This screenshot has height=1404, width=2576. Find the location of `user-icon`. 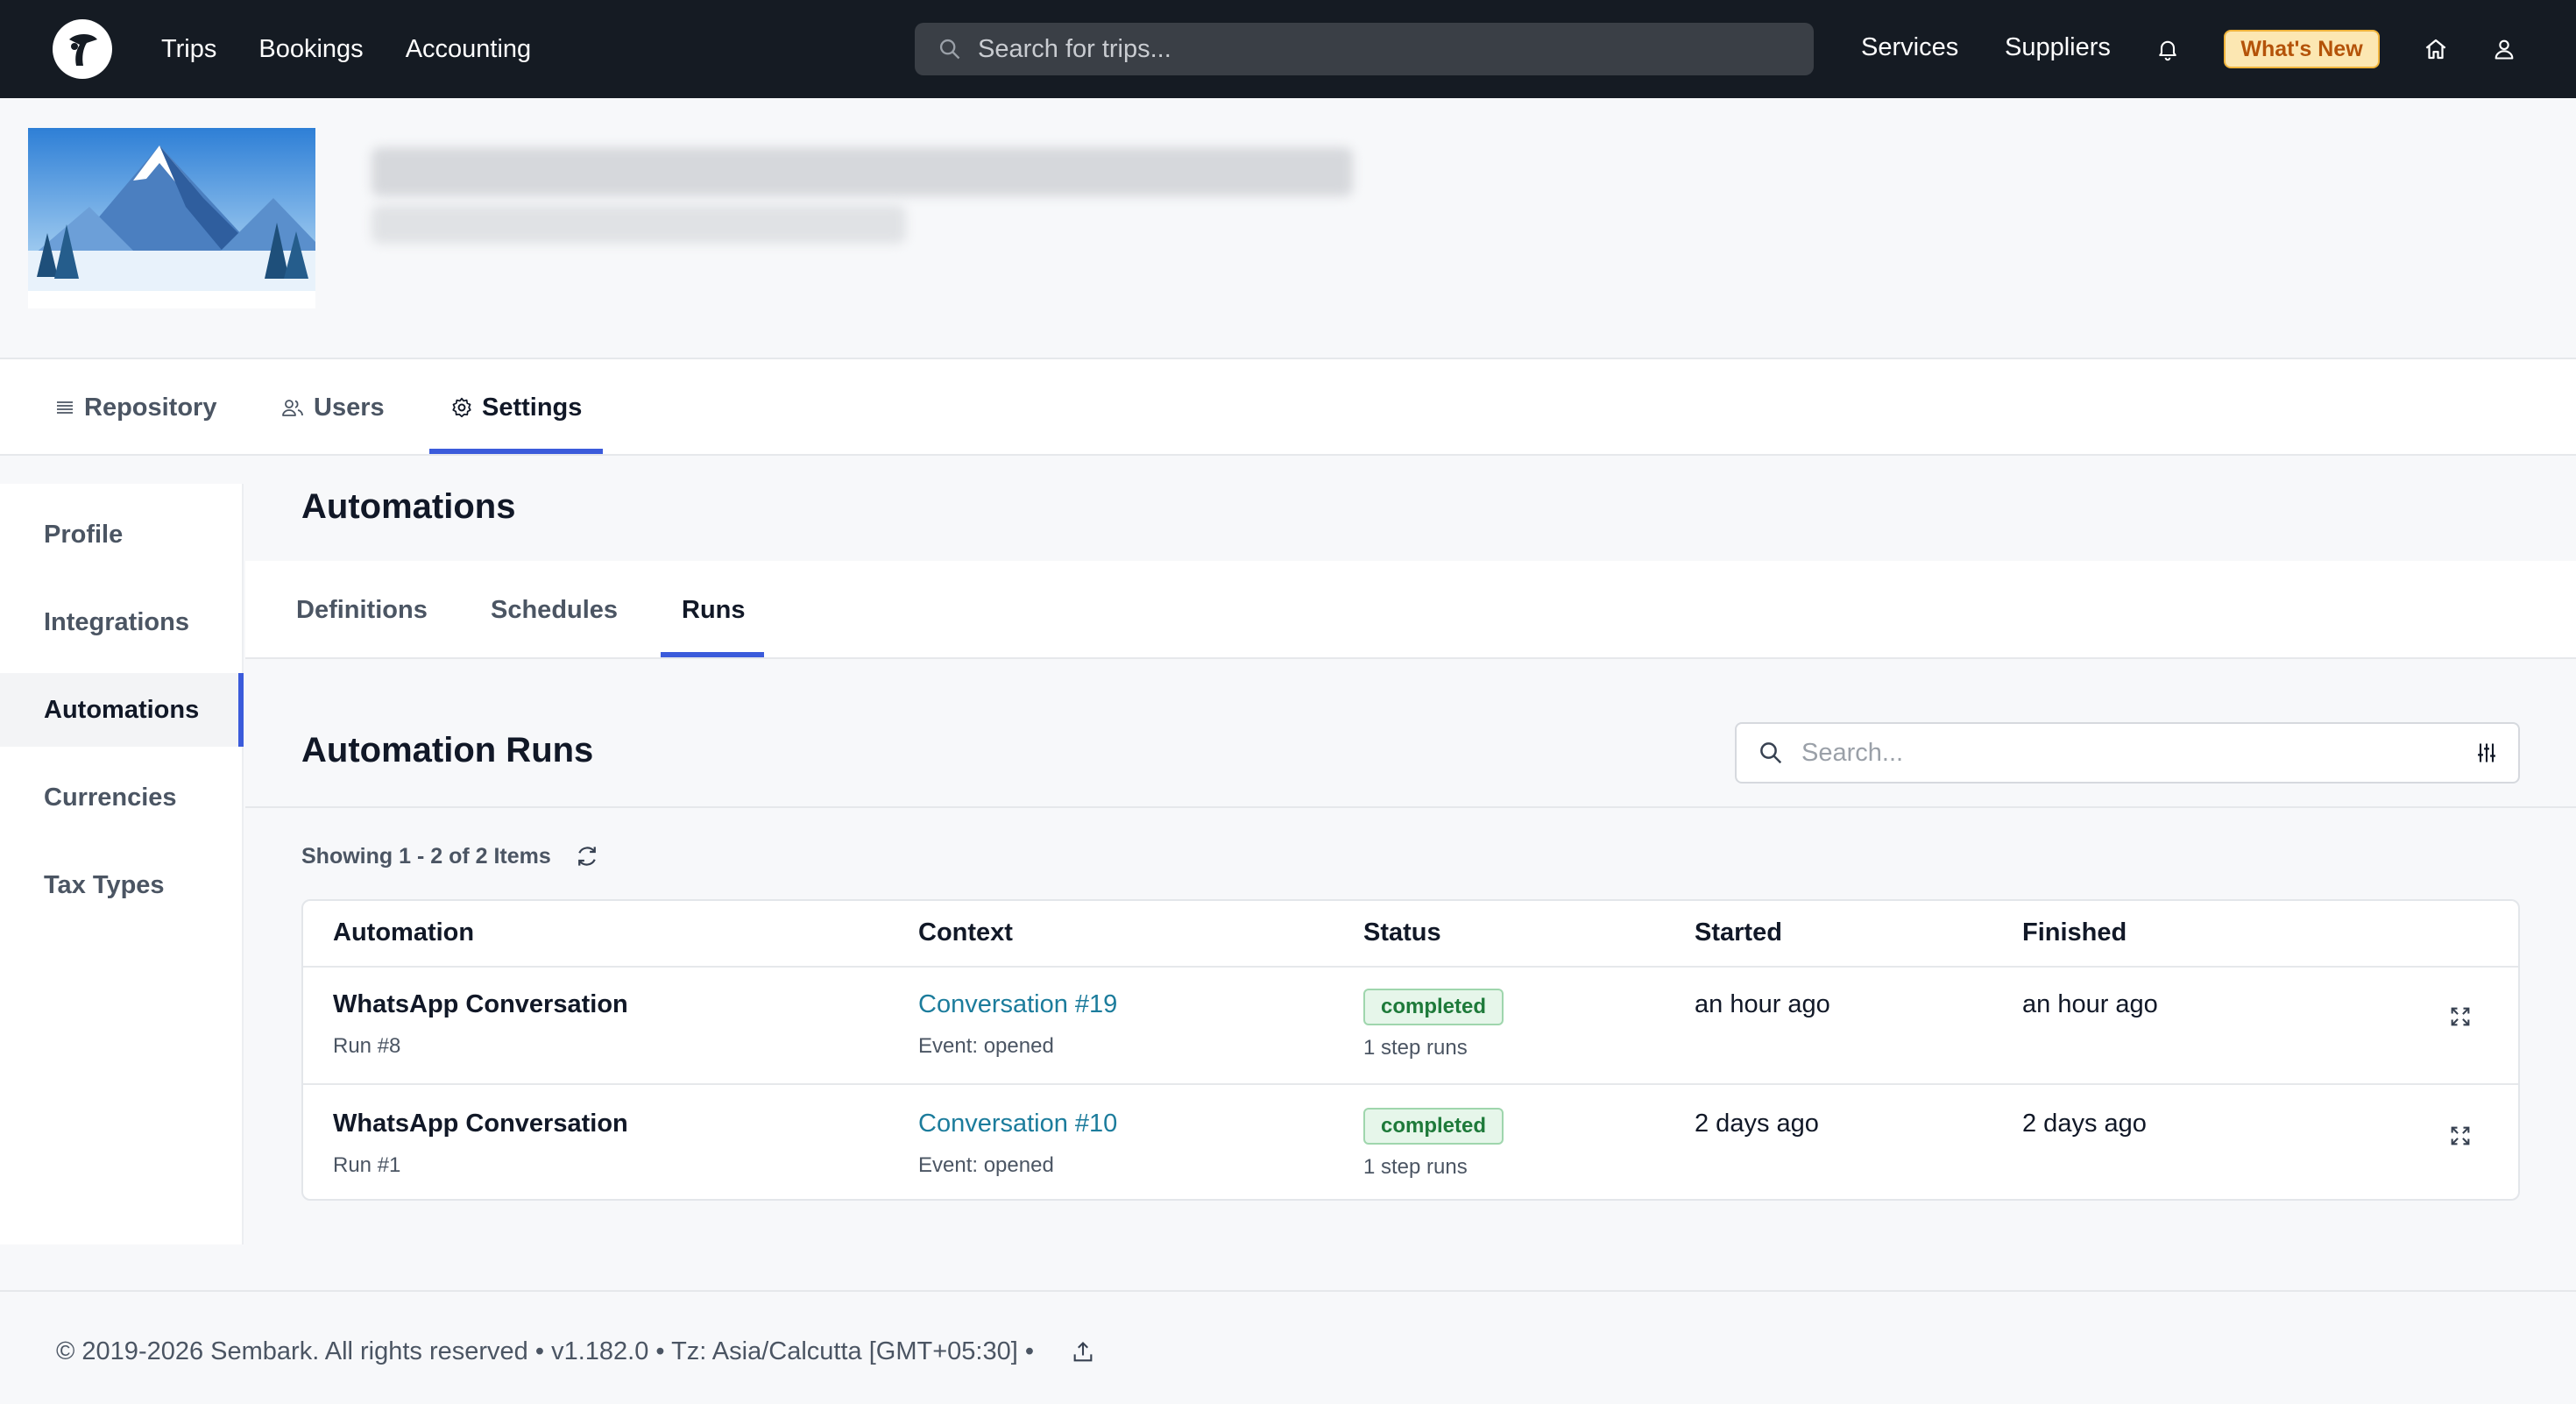

user-icon is located at coordinates (2504, 49).